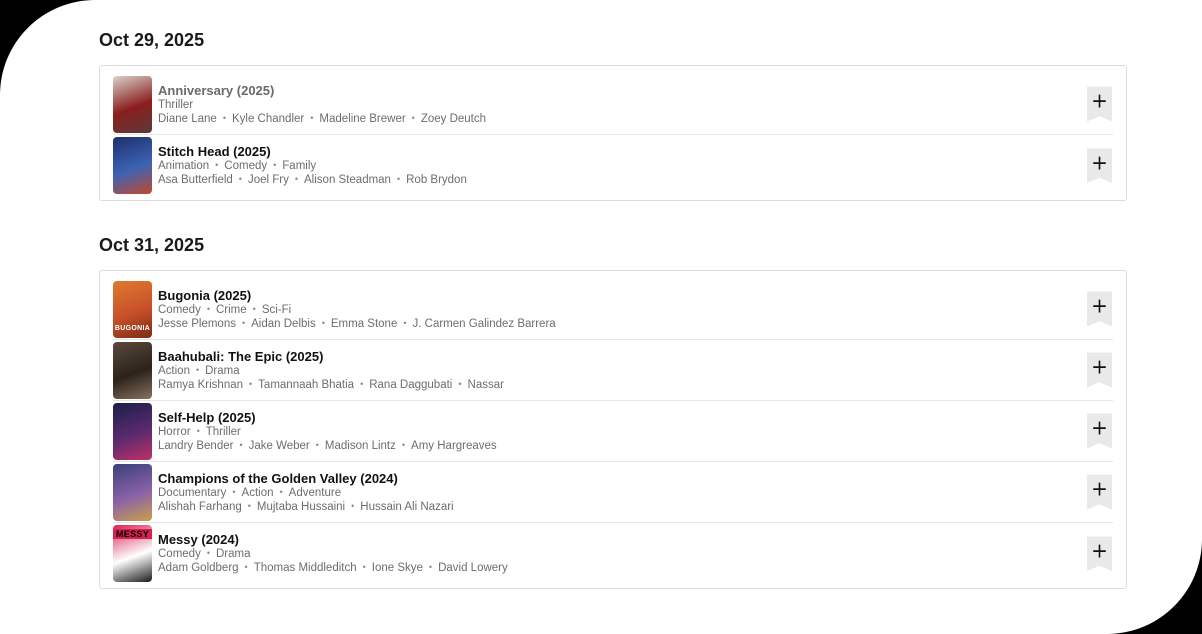  I want to click on cast-name: Adam Goldberg, so click(198, 568).